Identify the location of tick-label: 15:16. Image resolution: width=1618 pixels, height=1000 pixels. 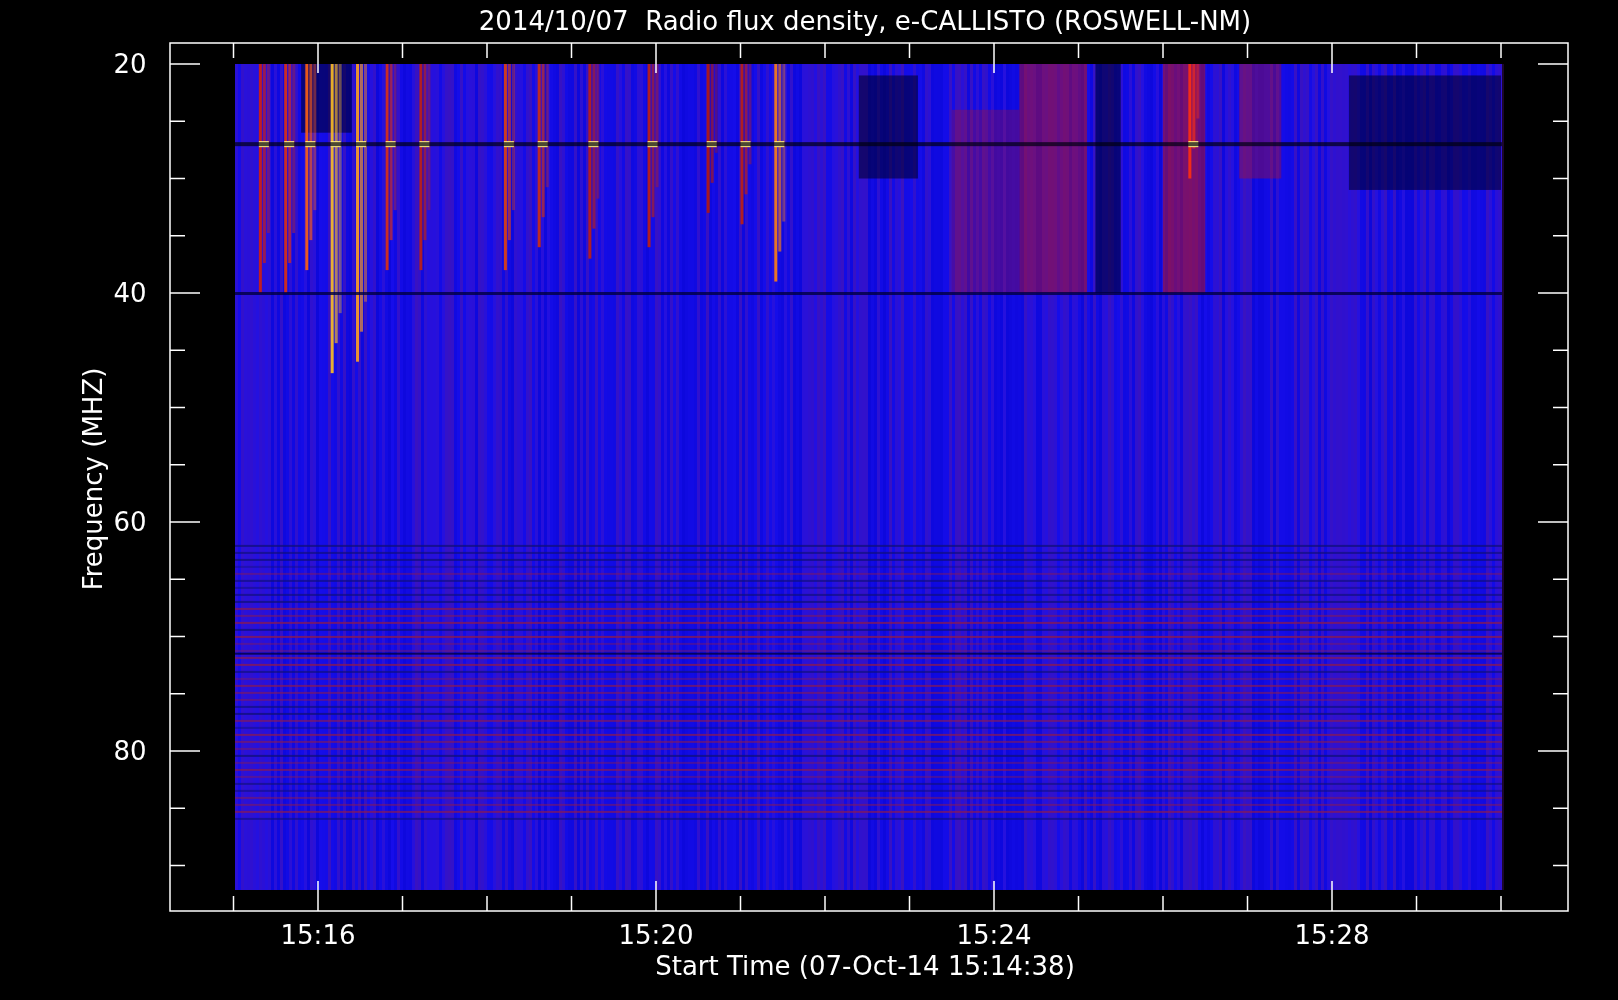
(318, 935).